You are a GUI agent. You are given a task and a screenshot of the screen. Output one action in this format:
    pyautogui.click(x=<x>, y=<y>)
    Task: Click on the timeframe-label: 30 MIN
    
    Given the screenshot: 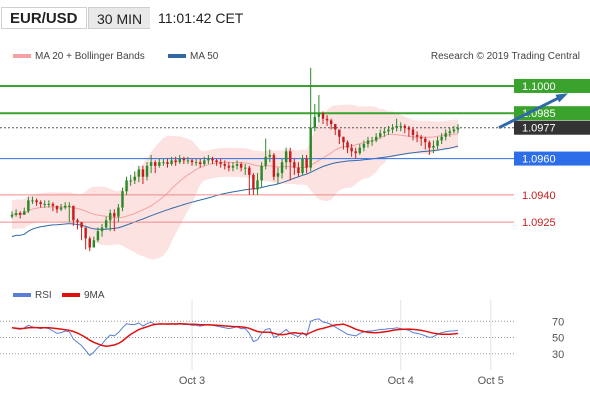 What is the action you would take?
    pyautogui.click(x=120, y=18)
    